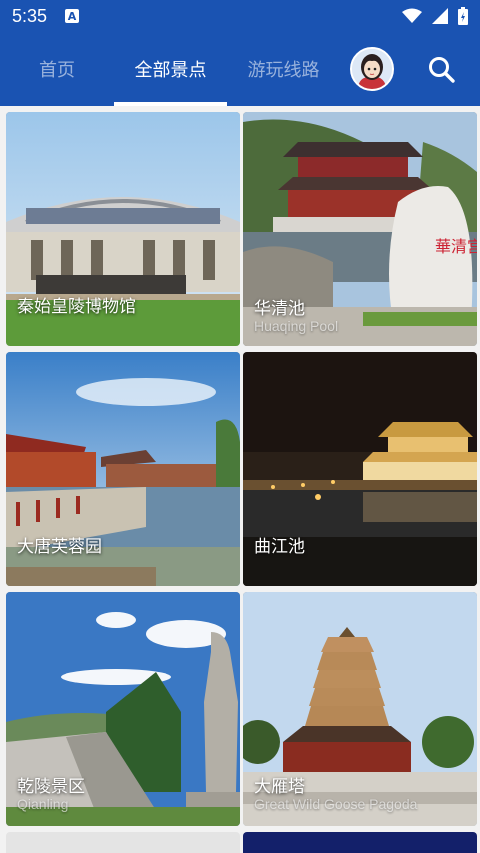  What do you see at coordinates (76, 307) in the screenshot?
I see `attraction-name: 秦始皇陵博物馆` at bounding box center [76, 307].